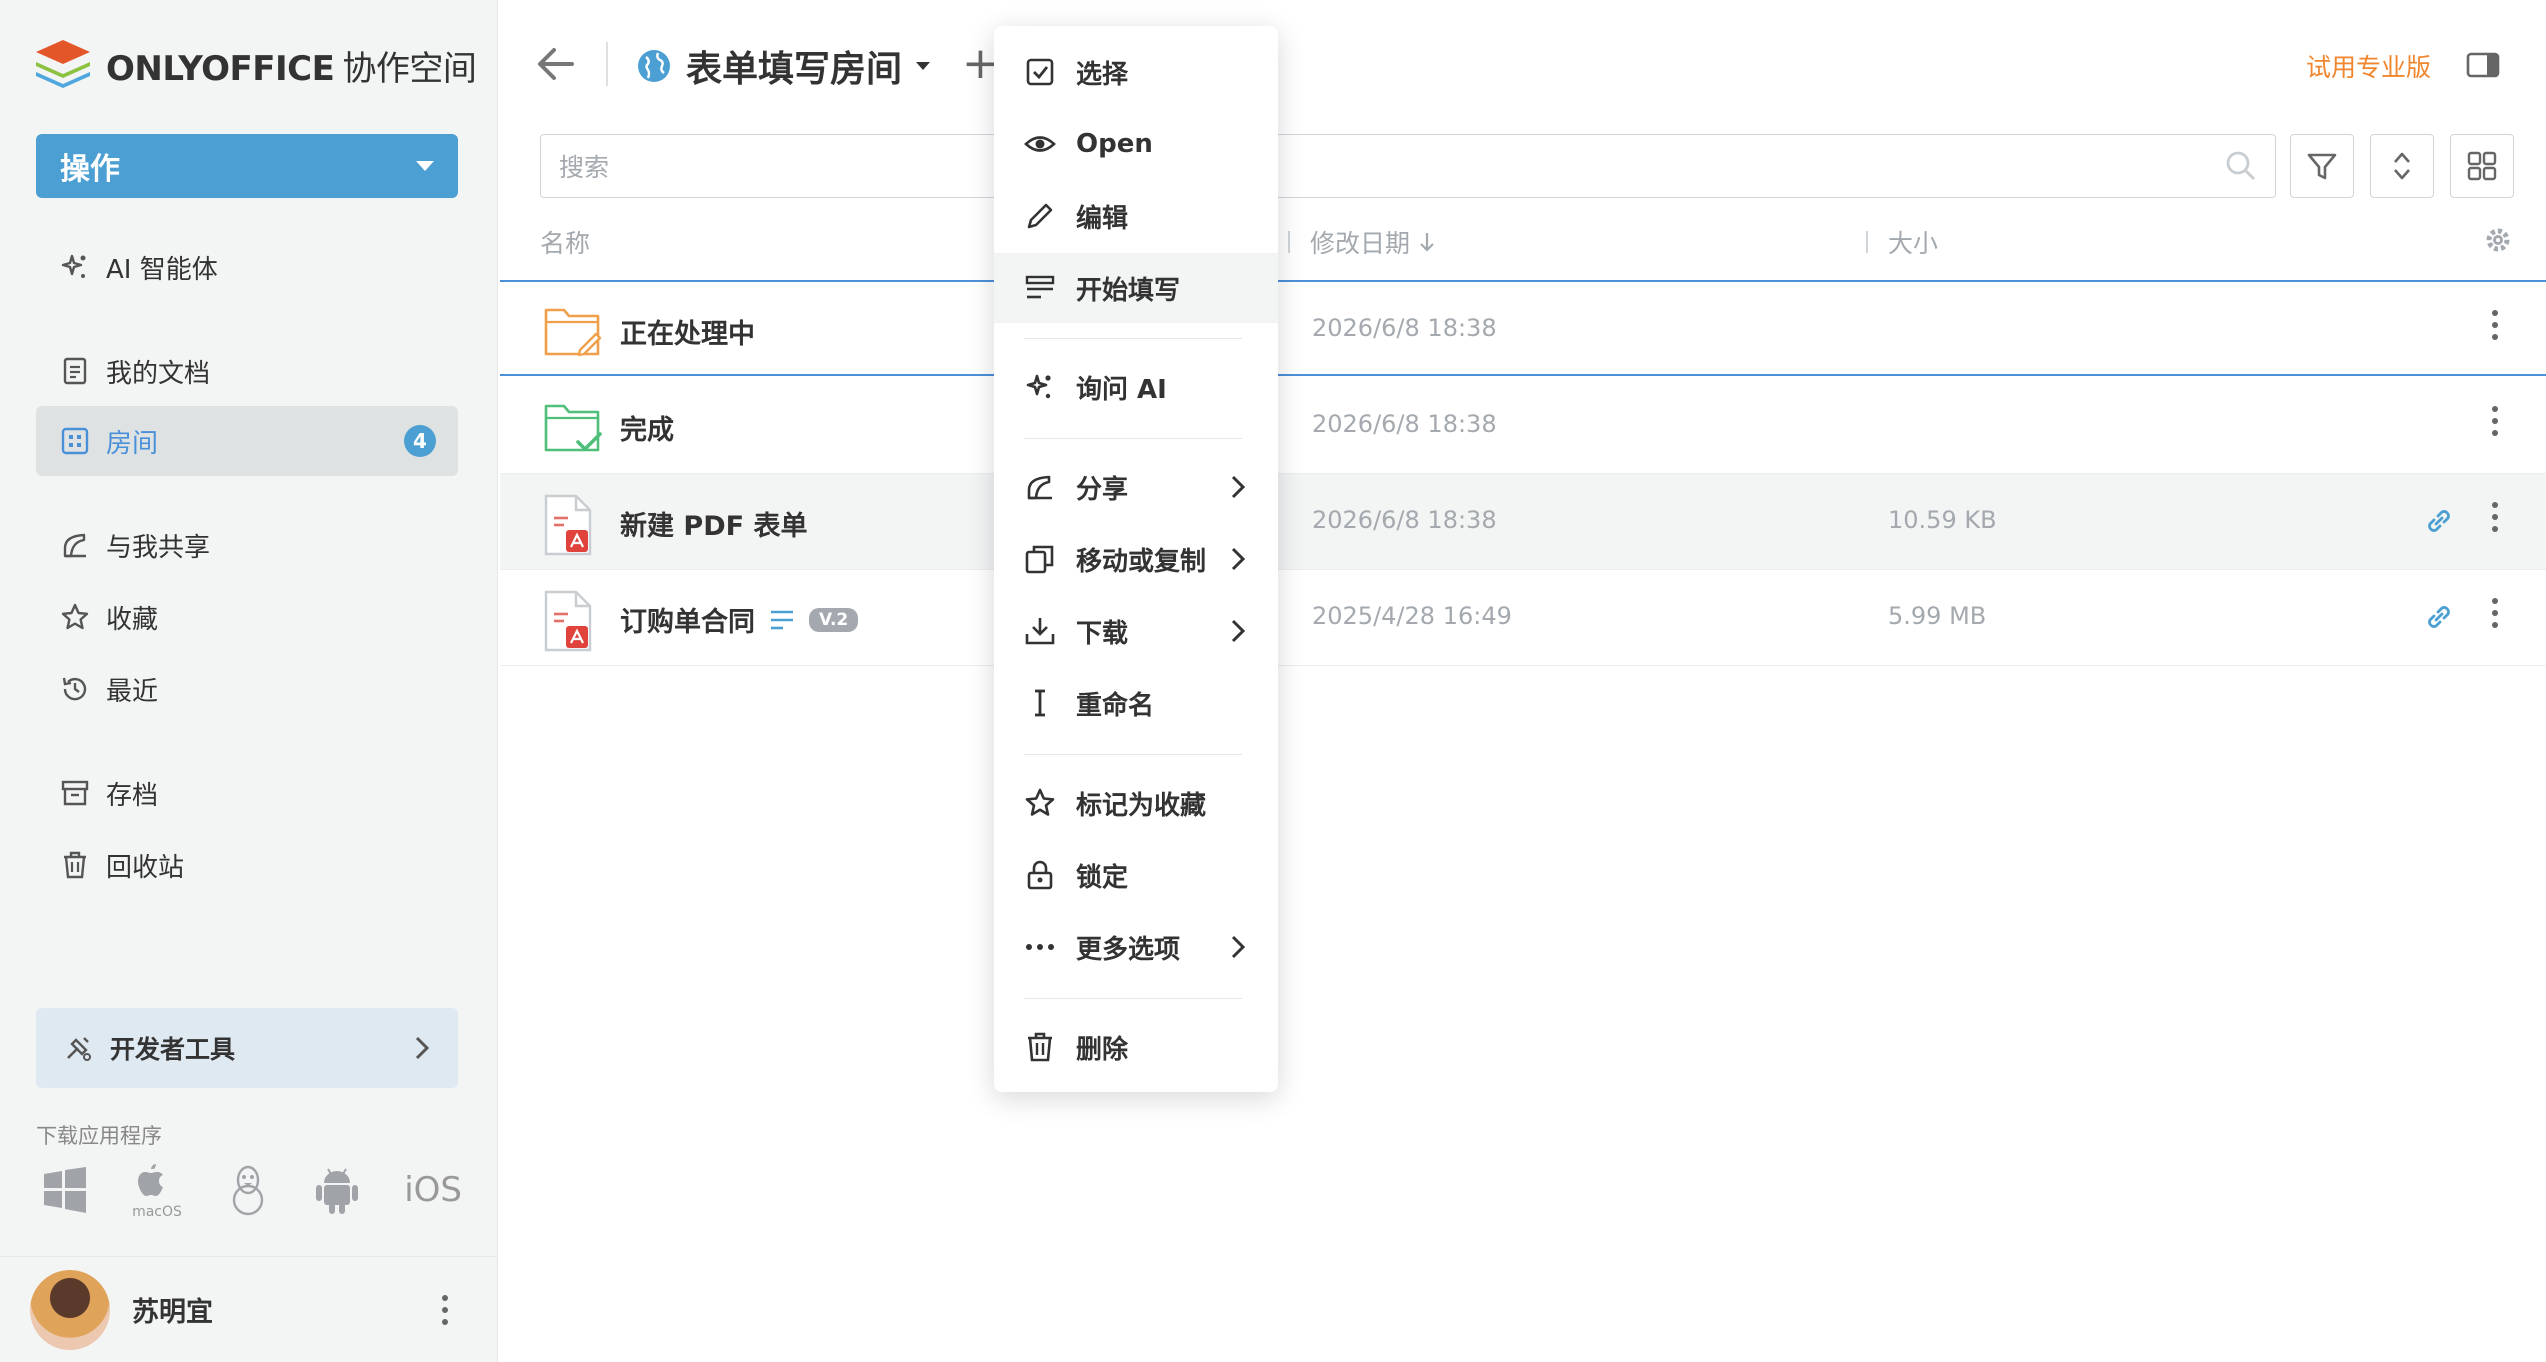  I want to click on actions-button: 操作, so click(247, 166).